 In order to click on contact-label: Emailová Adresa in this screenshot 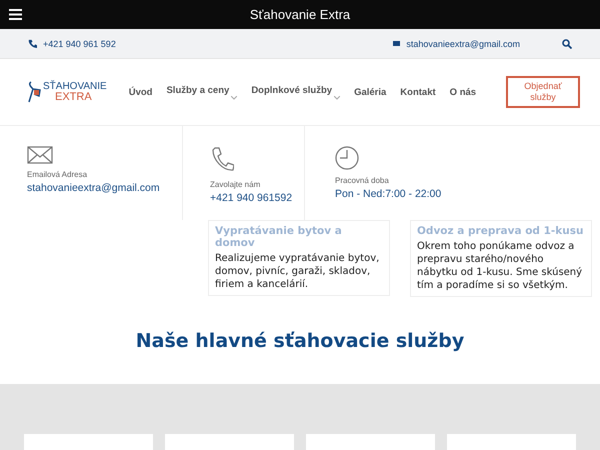, I will do `click(57, 174)`.